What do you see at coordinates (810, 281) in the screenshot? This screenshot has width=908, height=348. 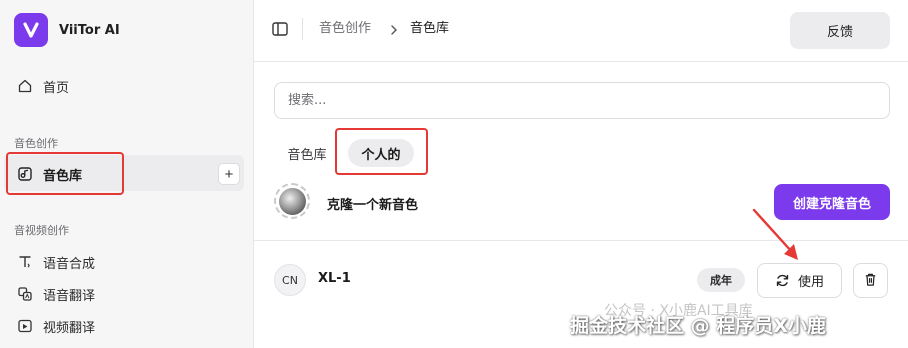 I see `use-label: 使用` at bounding box center [810, 281].